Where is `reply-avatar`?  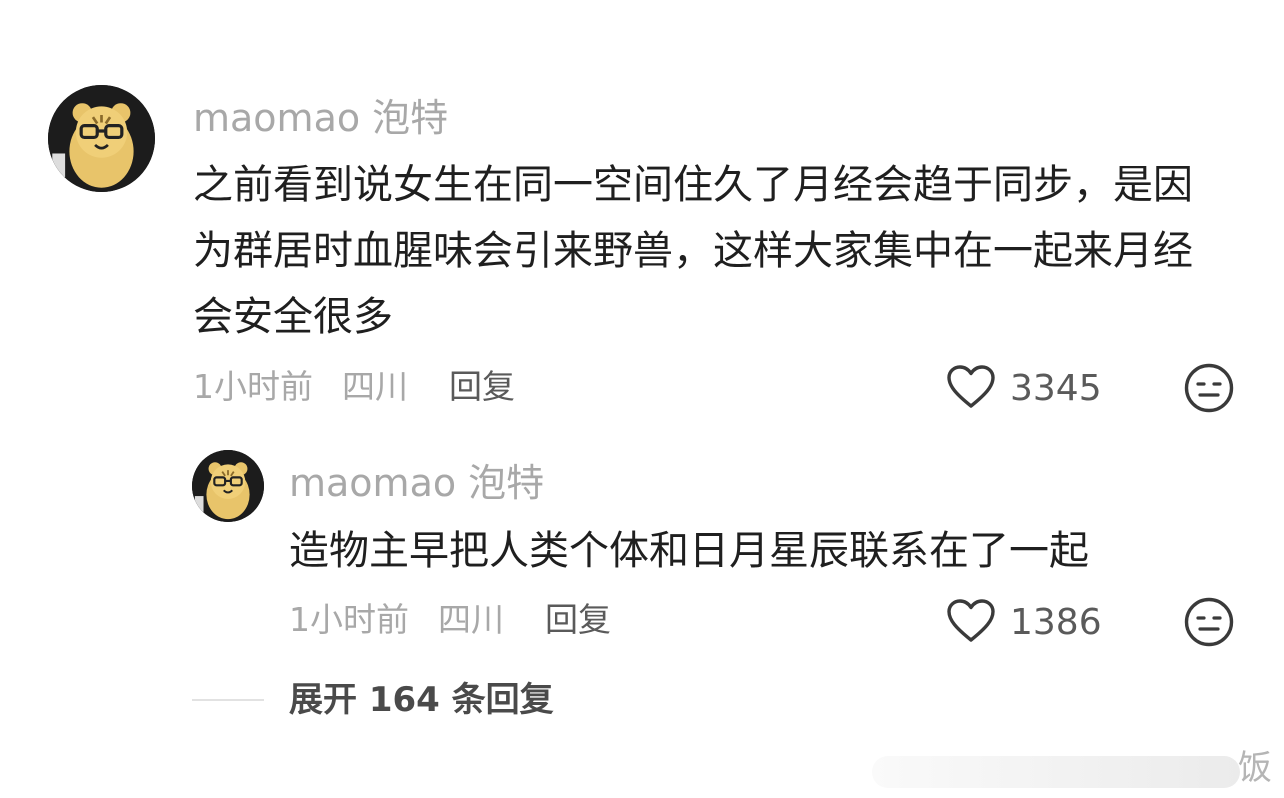 reply-avatar is located at coordinates (228, 486).